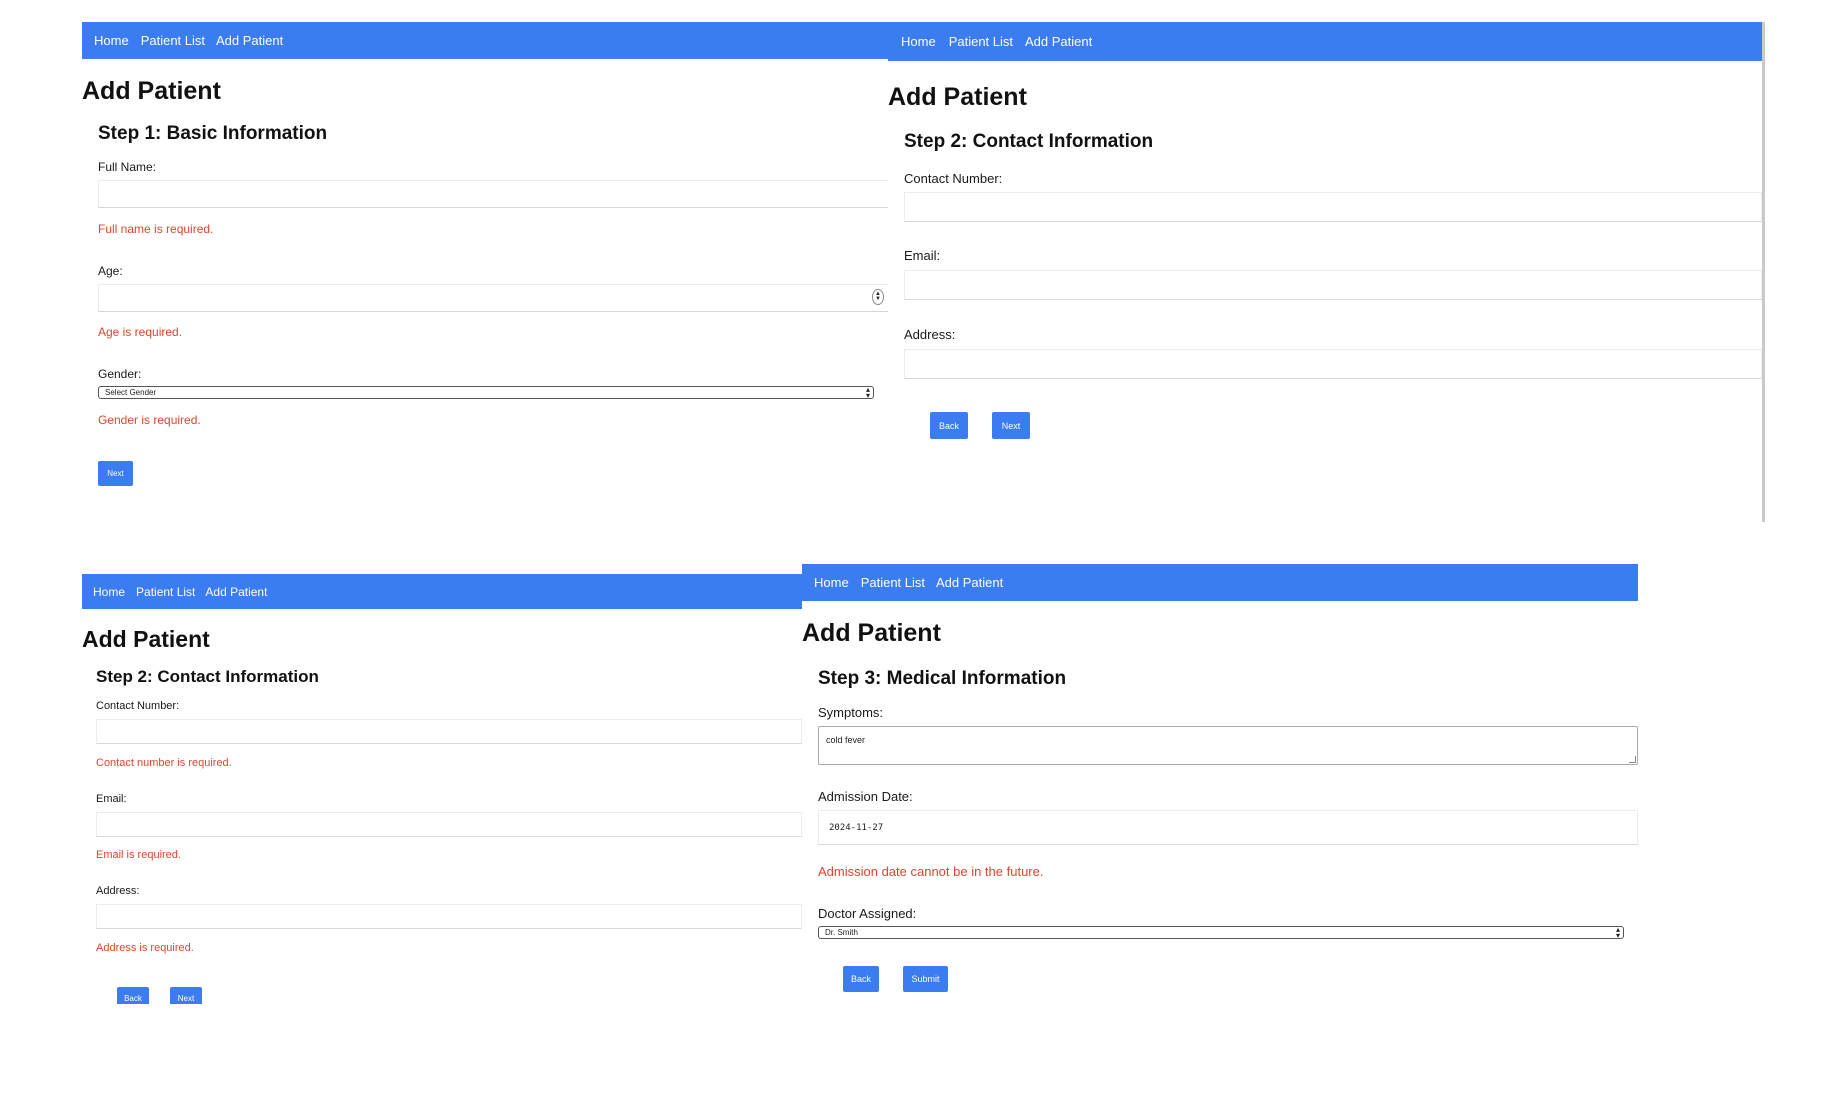  I want to click on admission-date-input: 2024-11-27, so click(1228, 827).